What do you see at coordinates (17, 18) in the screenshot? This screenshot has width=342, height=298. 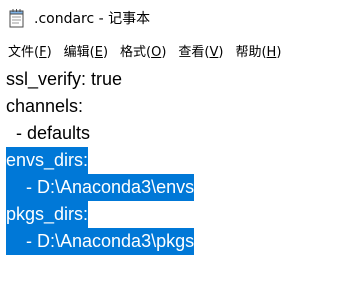 I see `notepad-icon` at bounding box center [17, 18].